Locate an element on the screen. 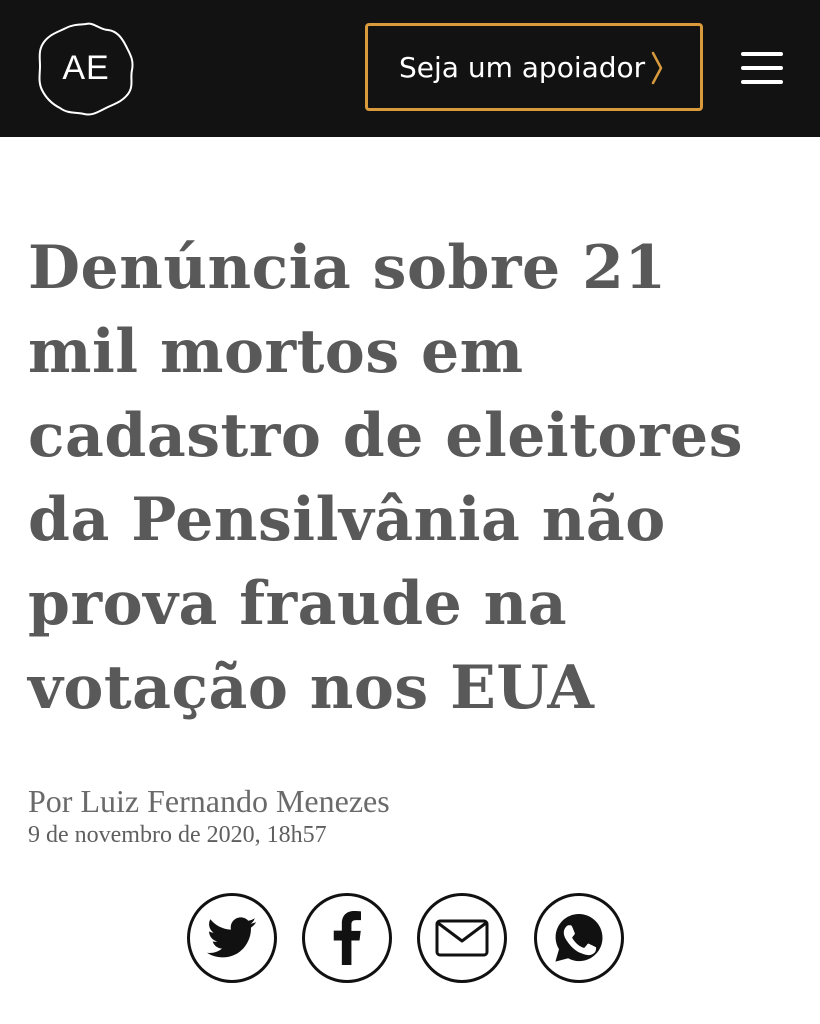 This screenshot has width=820, height=1024. share-whatsapp-button is located at coordinates (579, 938).